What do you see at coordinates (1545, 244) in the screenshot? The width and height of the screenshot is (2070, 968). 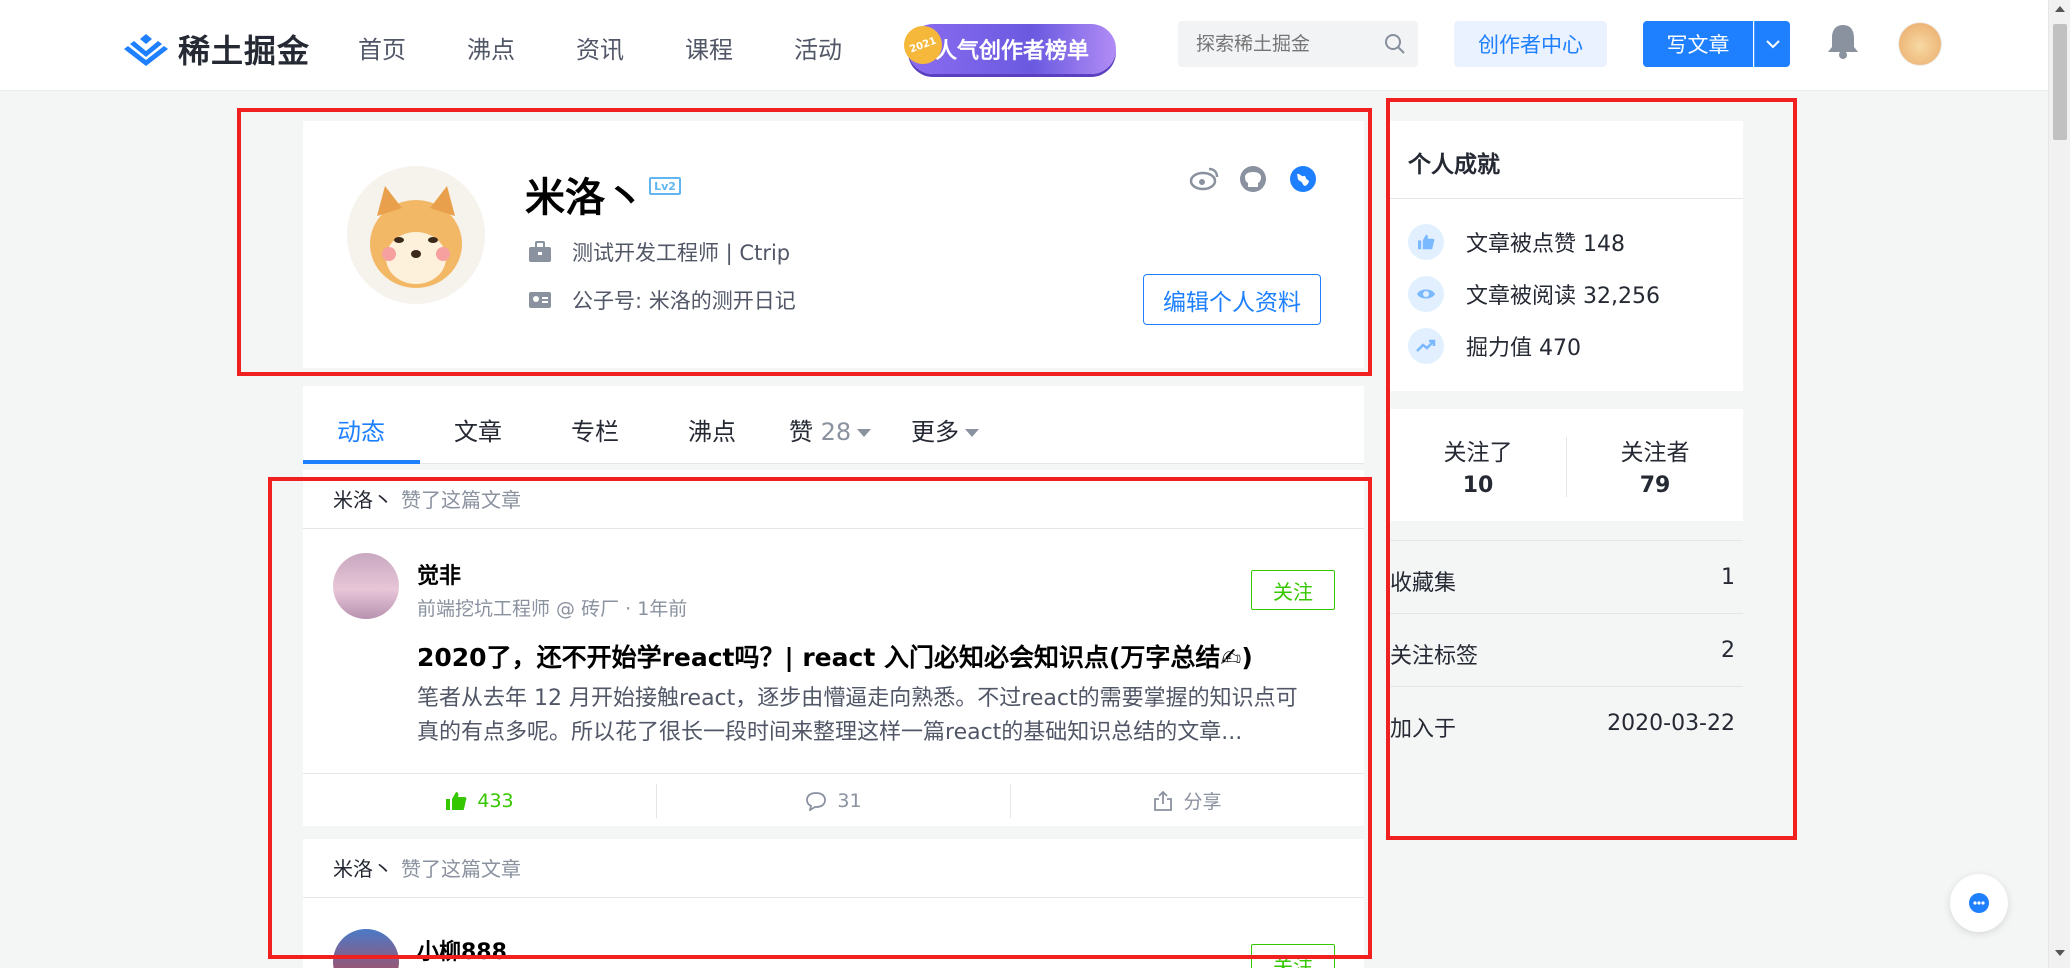 I see `achievement-likes-text: 文章被点赞 148` at bounding box center [1545, 244].